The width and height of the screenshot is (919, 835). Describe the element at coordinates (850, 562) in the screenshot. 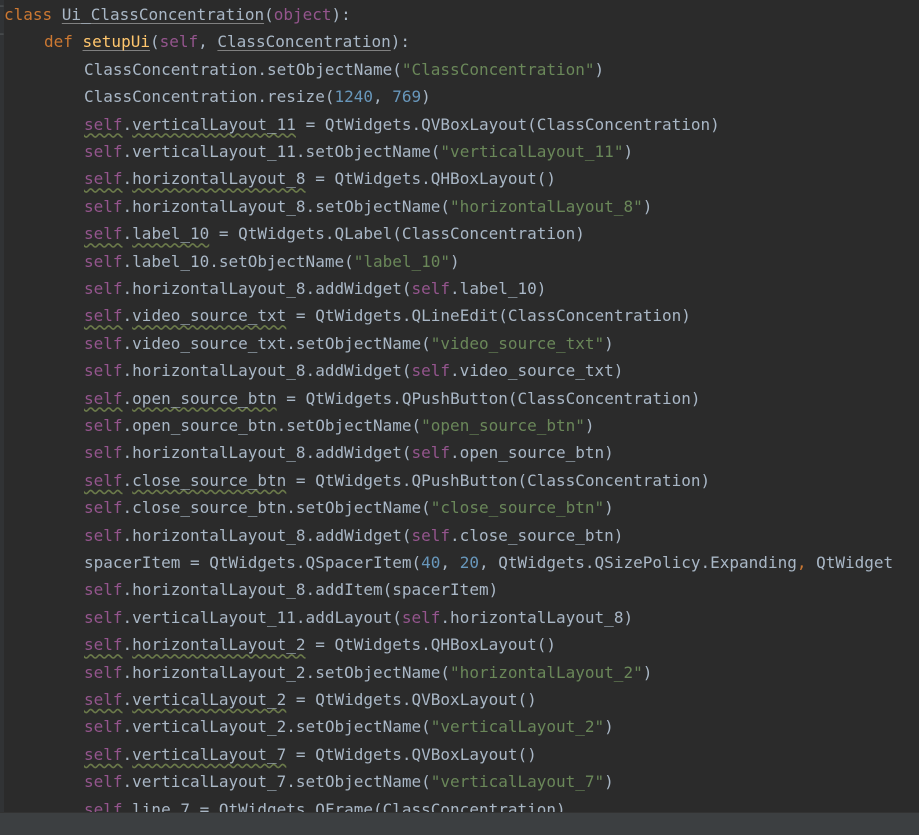

I see `code-token: QtWidget` at that location.